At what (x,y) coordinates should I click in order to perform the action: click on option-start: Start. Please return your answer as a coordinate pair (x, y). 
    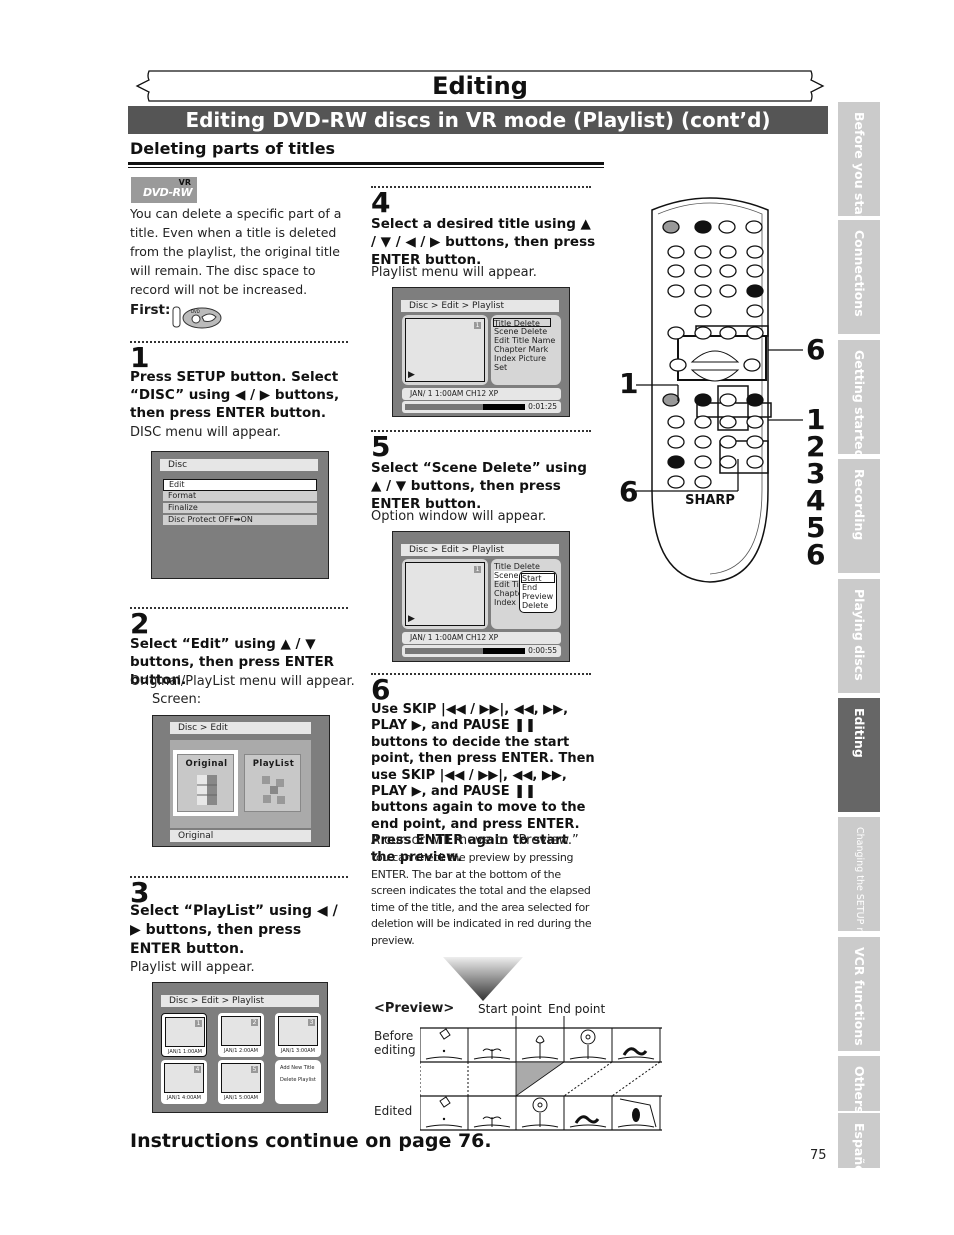
    Looking at the image, I should click on (538, 578).